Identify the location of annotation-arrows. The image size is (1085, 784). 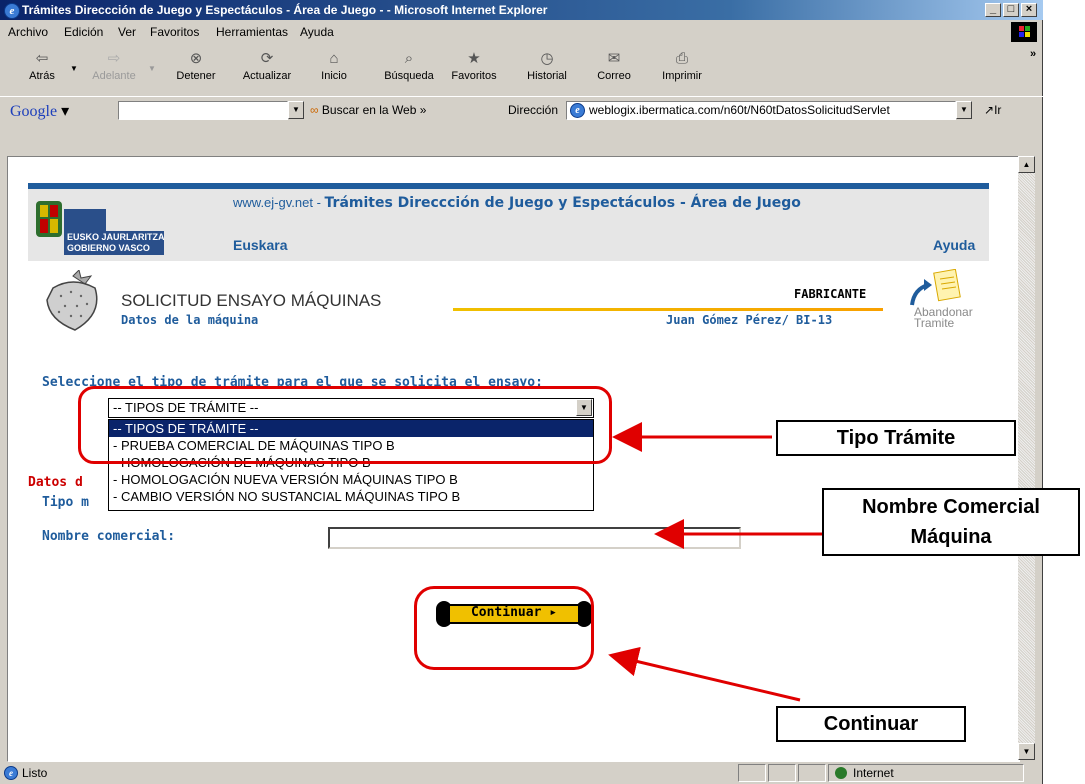
(715, 562).